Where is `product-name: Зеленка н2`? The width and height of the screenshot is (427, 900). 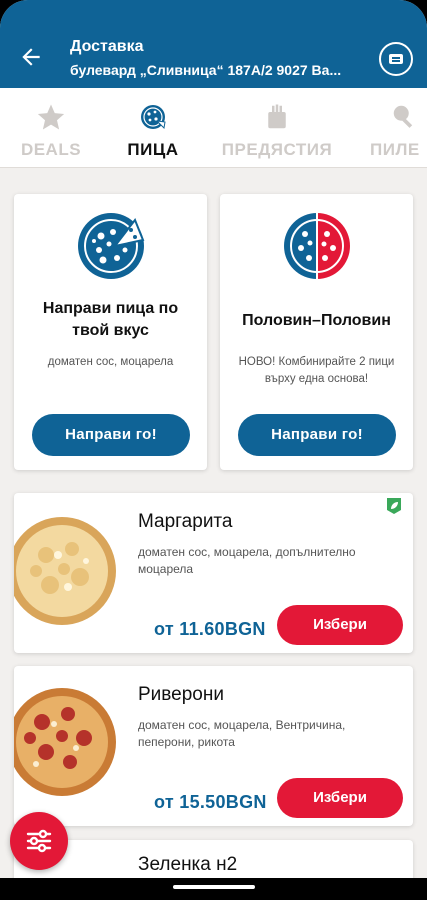 product-name: Зеленка н2 is located at coordinates (188, 864).